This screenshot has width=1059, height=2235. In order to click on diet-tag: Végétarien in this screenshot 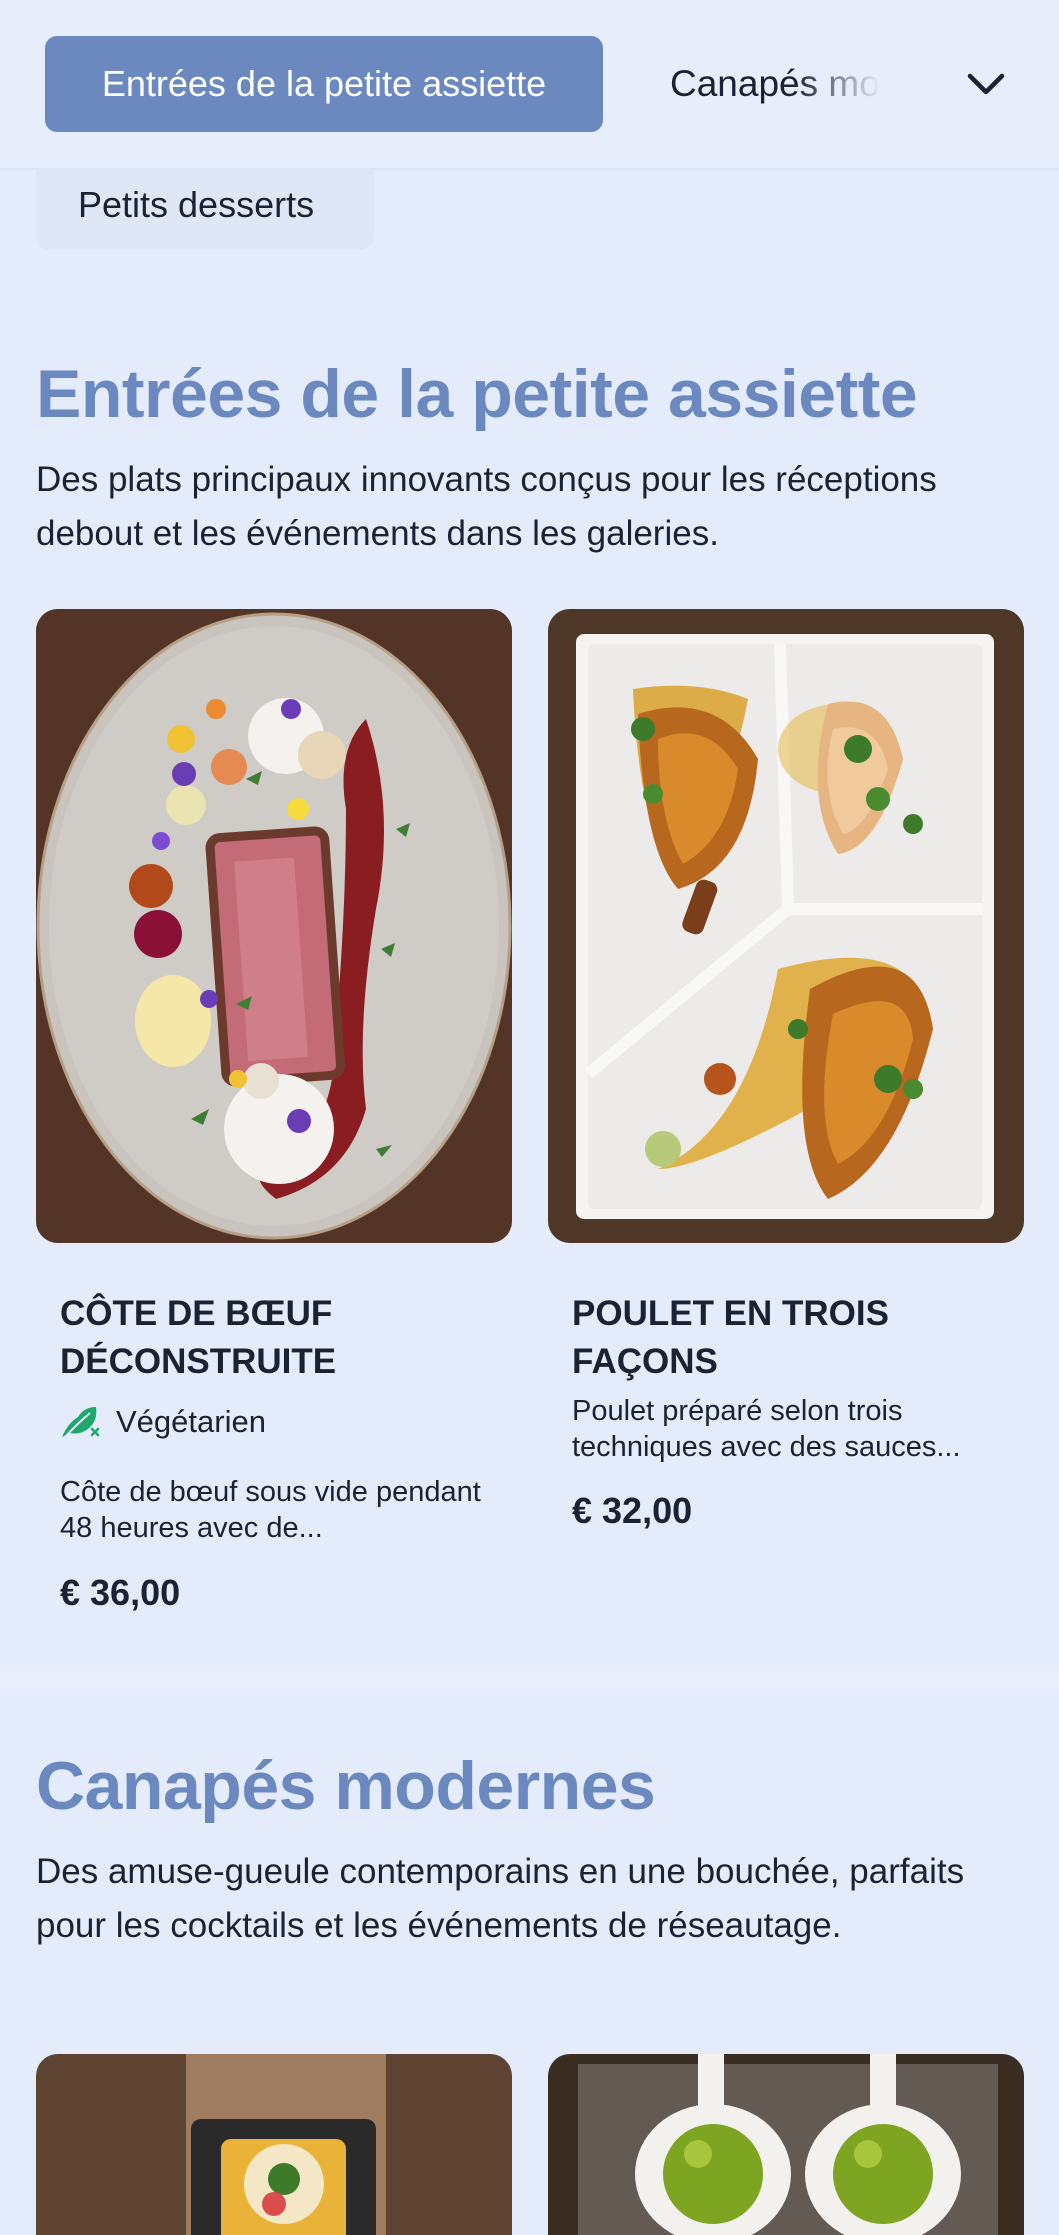, I will do `click(163, 1422)`.